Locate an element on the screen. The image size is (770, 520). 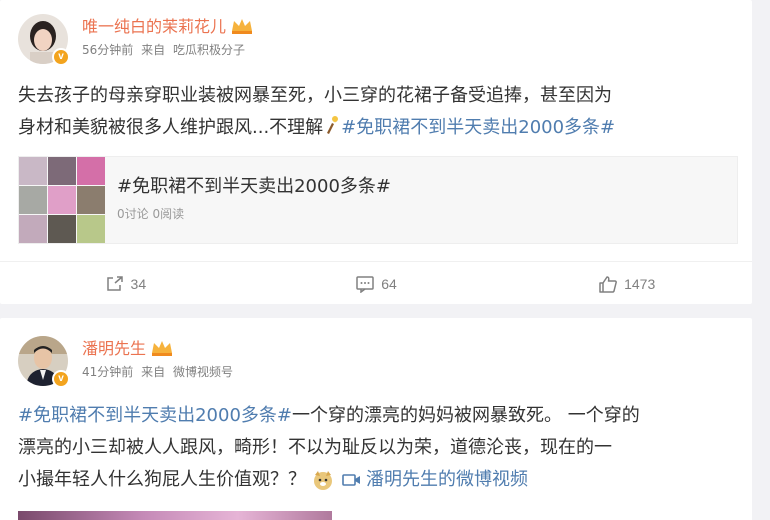
video-link: 潘明先生的微博视频 is located at coordinates (447, 479).